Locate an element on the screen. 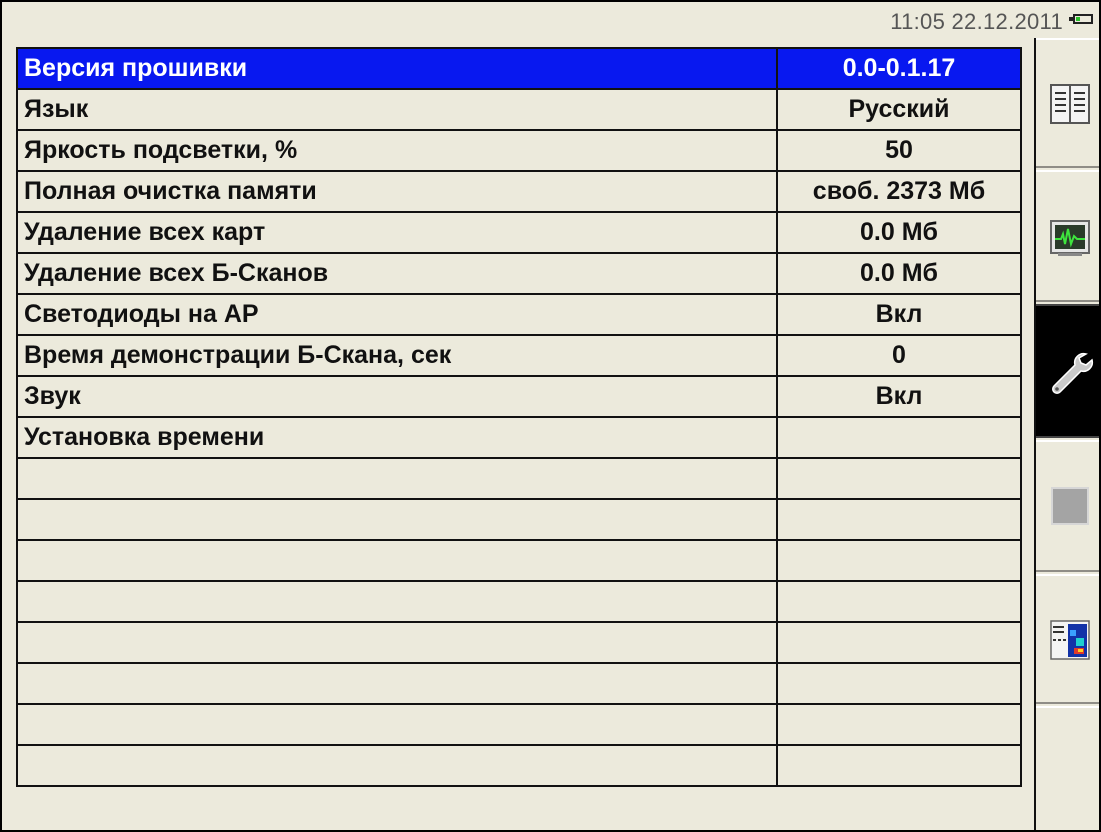  status-bar: 11:05 22.12.2011 is located at coordinates (550, 20).